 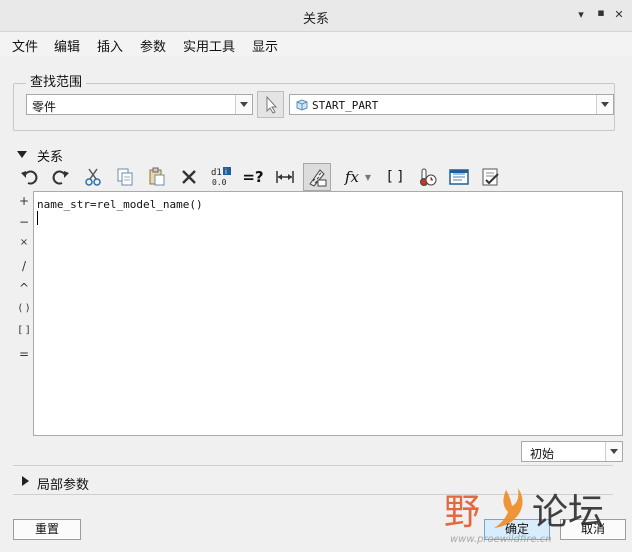 What do you see at coordinates (50, 155) in the screenshot?
I see `relations-header: 关系` at bounding box center [50, 155].